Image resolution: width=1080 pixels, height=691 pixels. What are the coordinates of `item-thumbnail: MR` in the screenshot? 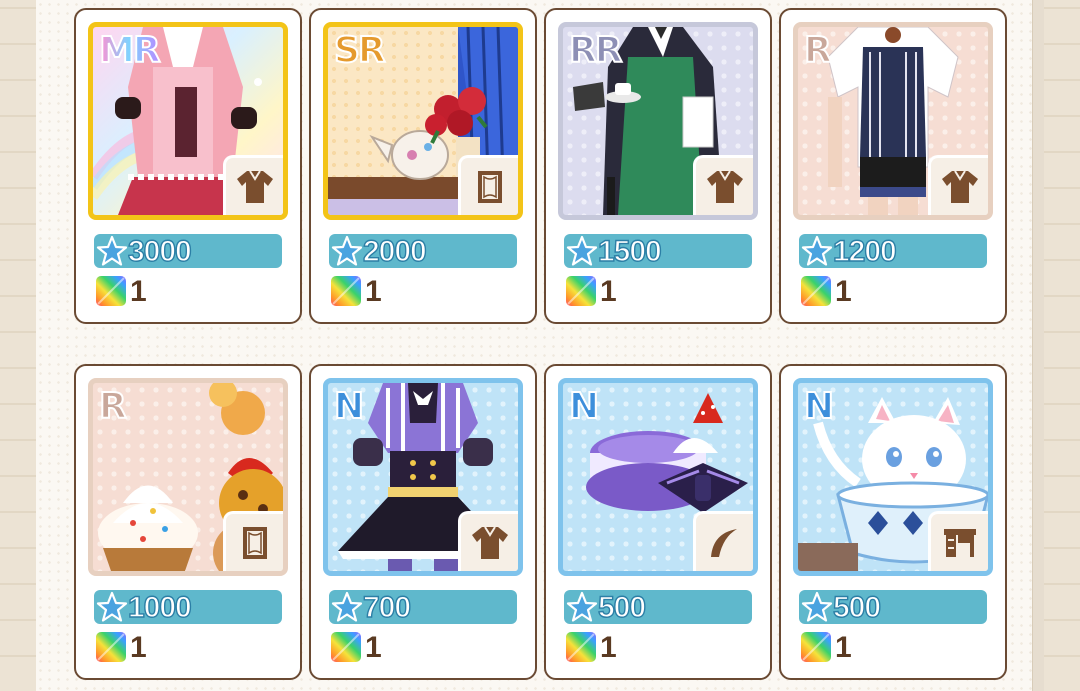 It's located at (188, 121).